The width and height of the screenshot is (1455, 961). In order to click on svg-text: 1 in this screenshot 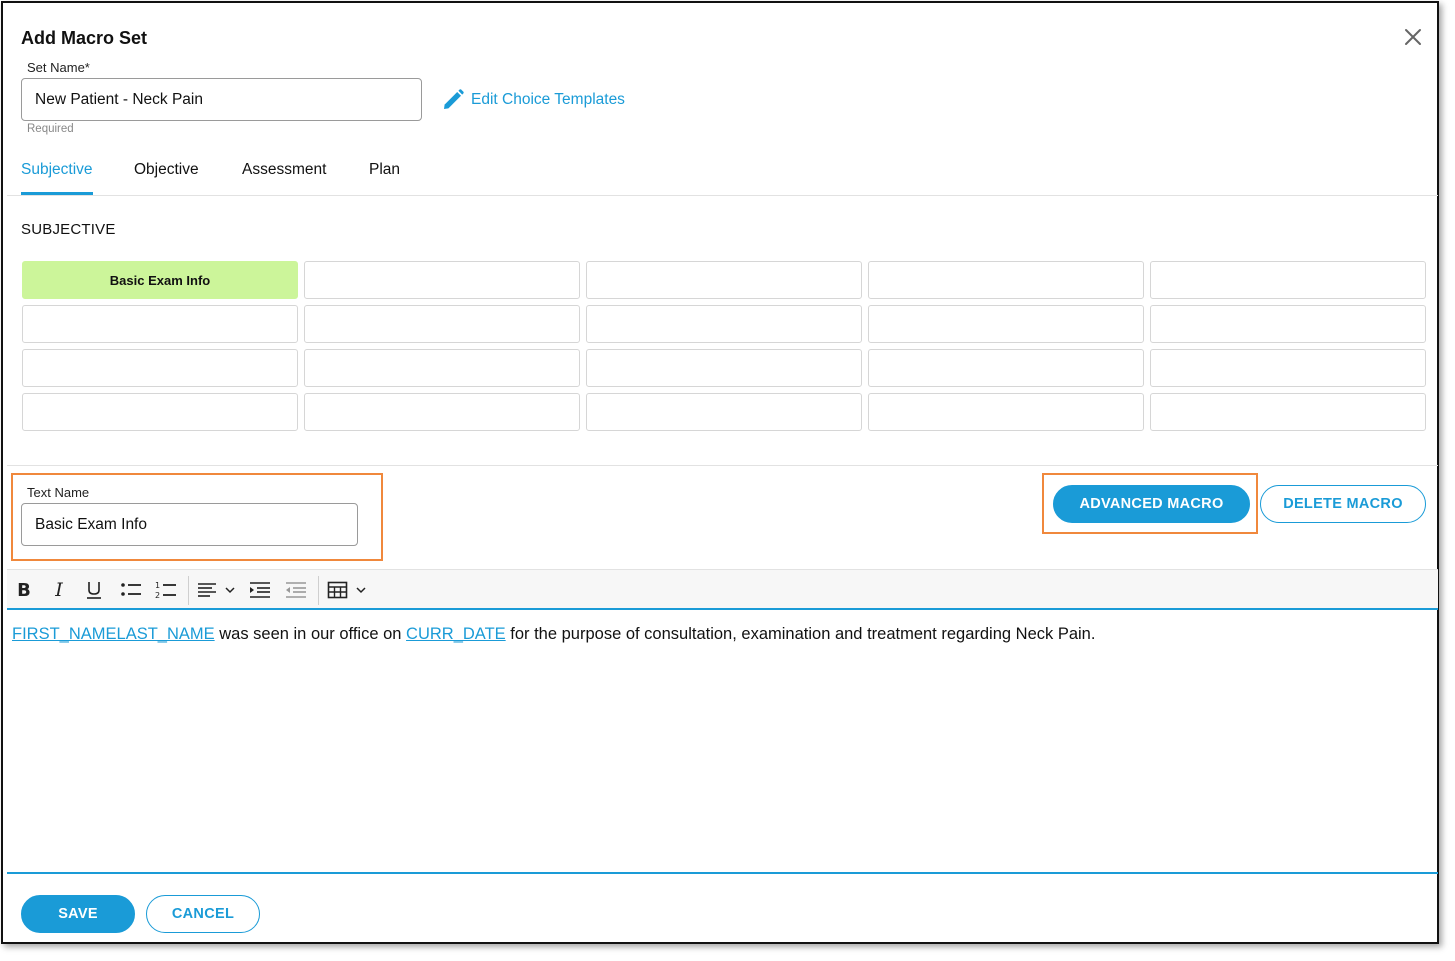, I will do `click(157, 585)`.